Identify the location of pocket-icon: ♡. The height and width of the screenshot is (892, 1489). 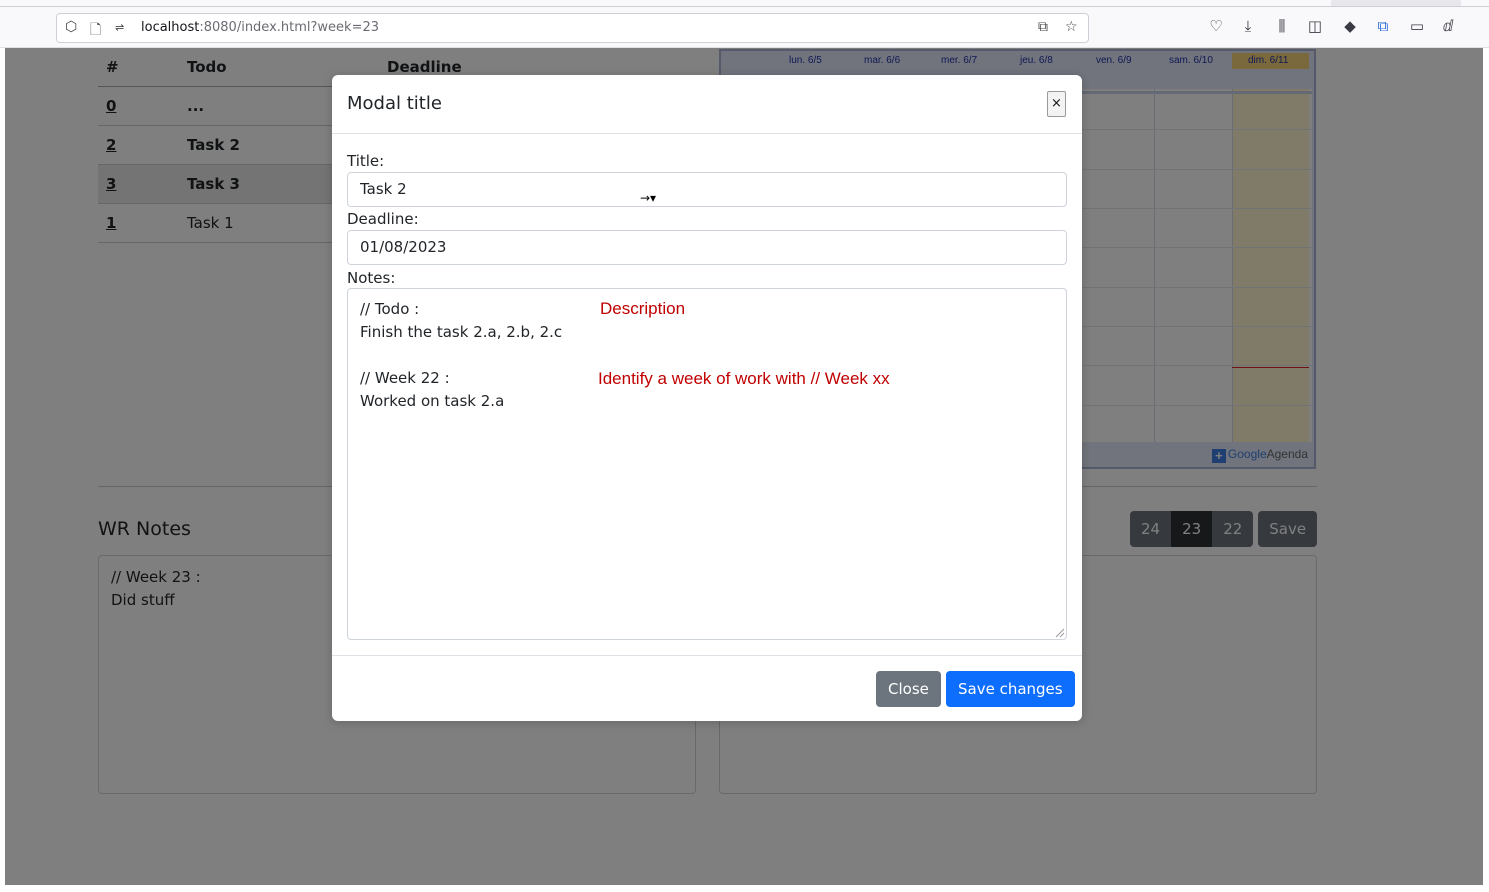
(1216, 26).